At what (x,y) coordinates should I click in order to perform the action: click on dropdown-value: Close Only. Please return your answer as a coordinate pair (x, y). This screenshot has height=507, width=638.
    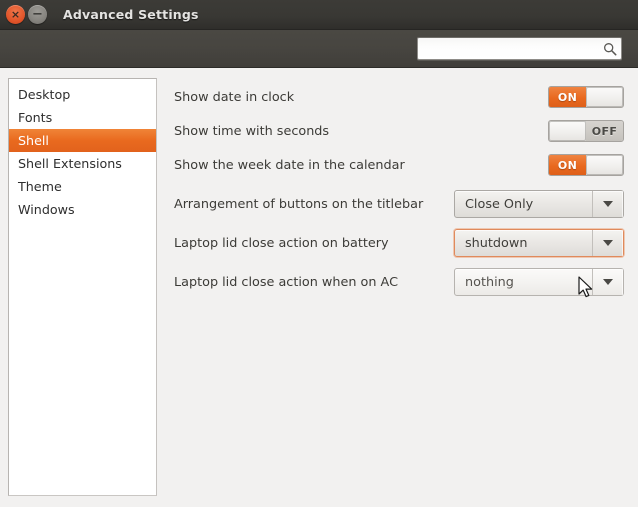
    Looking at the image, I should click on (499, 204).